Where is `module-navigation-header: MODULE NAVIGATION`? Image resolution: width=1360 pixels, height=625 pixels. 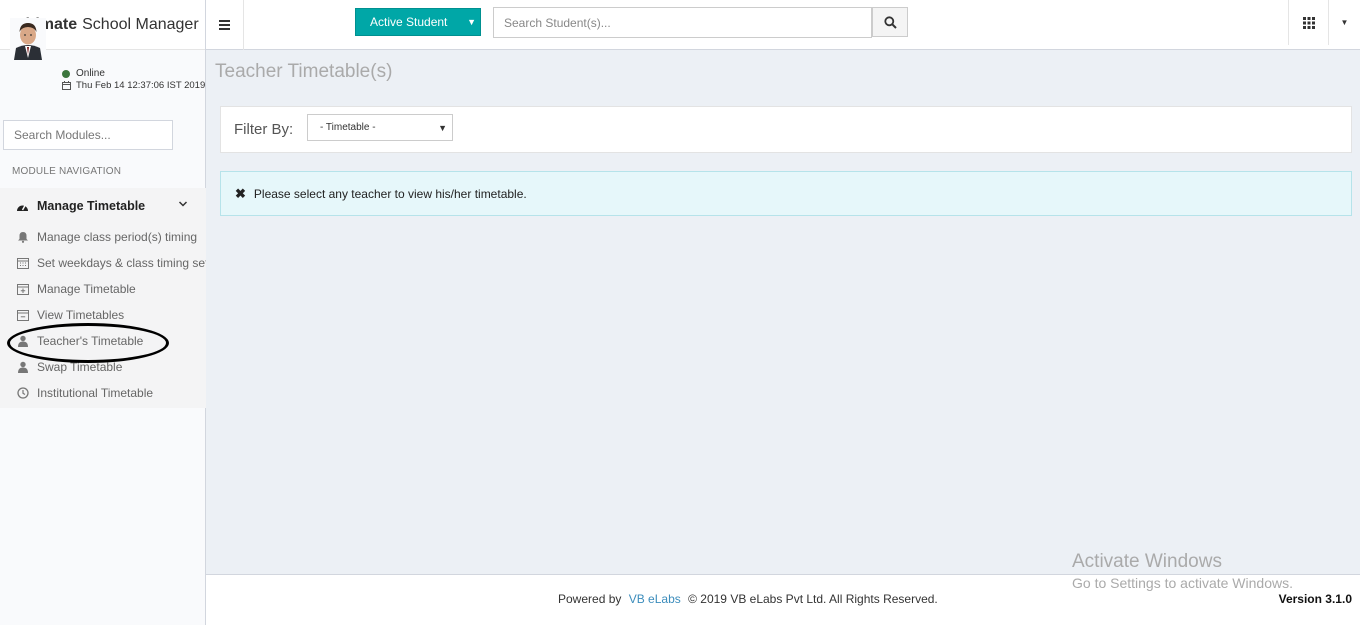
module-navigation-header: MODULE NAVIGATION is located at coordinates (67, 171).